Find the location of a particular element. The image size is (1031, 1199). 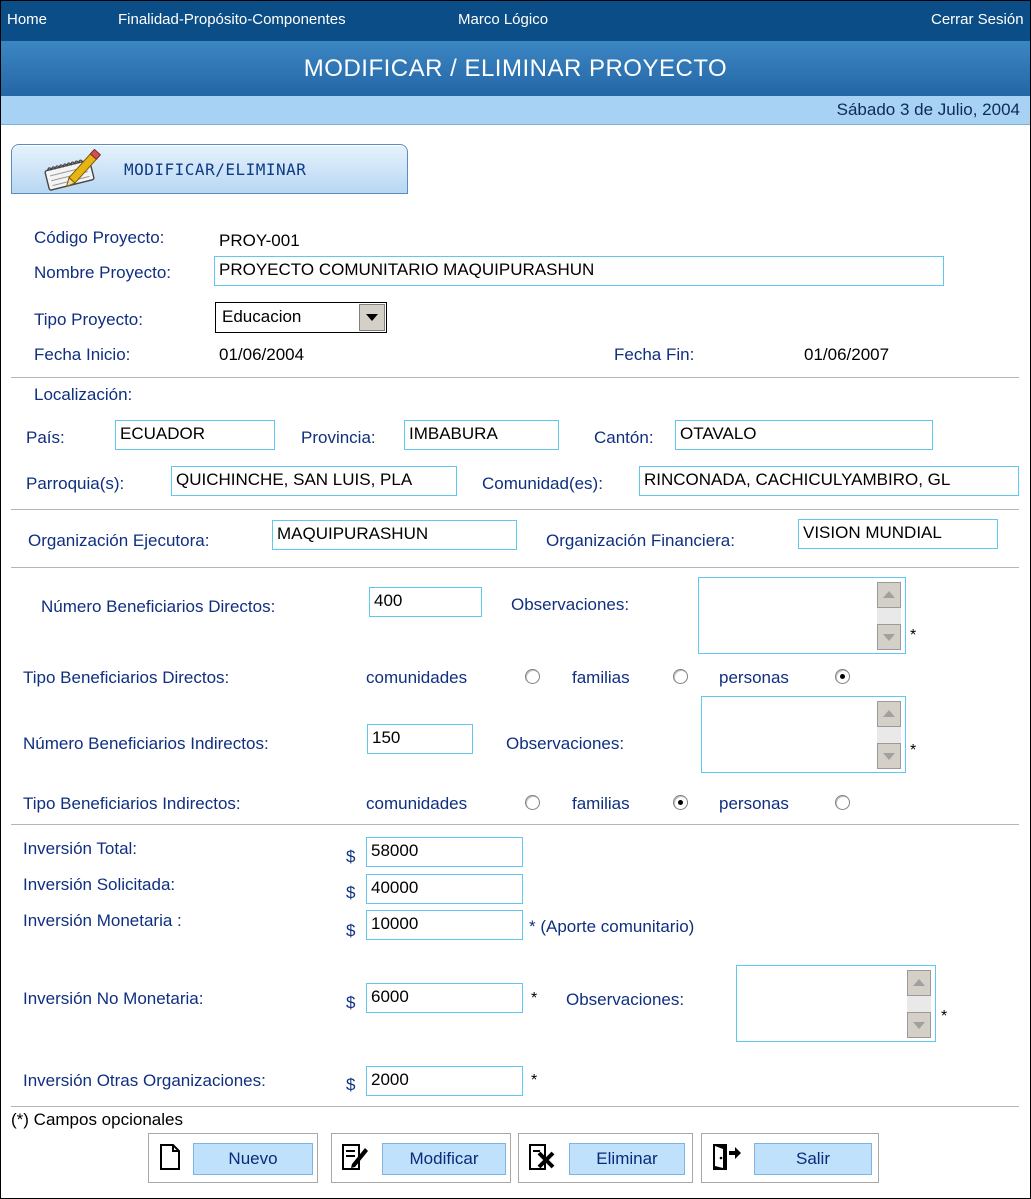

date-band: Sábado 3 de Julio, 2004 is located at coordinates (515, 110).